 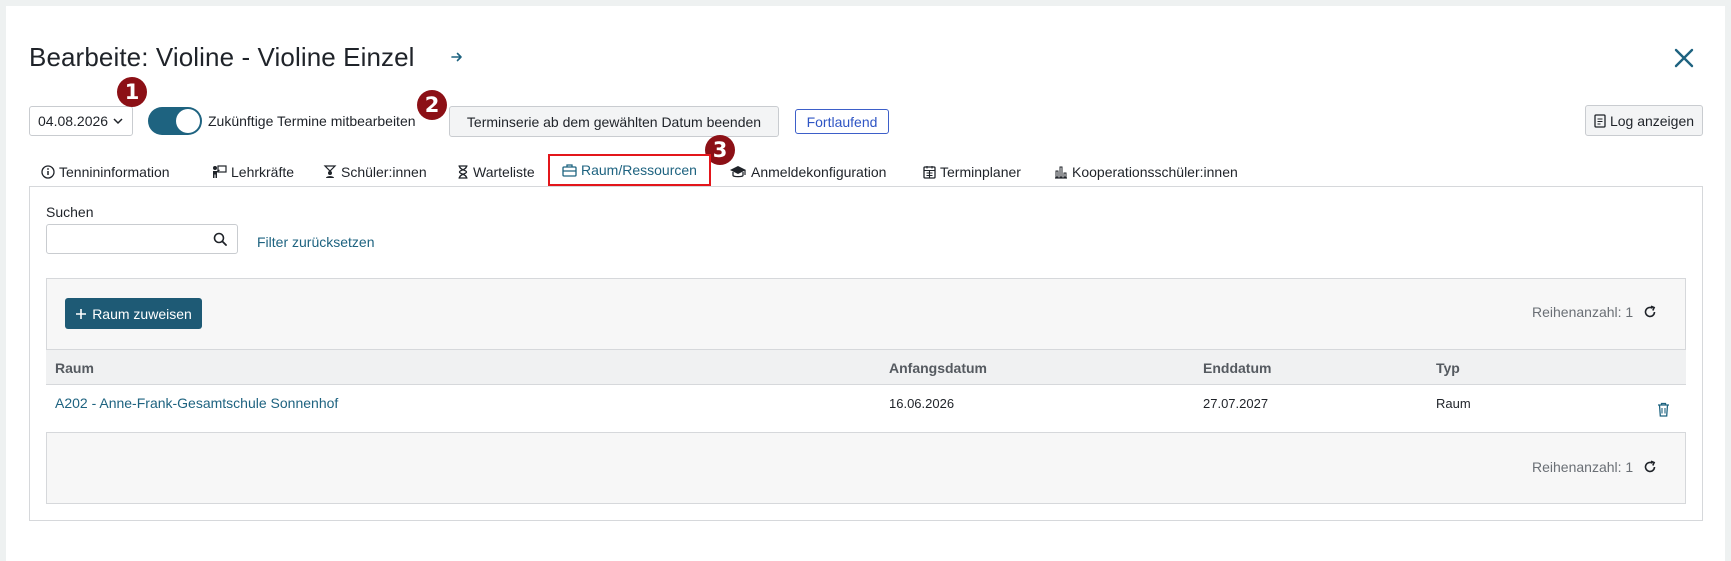 I want to click on date-select: 04.08.2026, so click(x=81, y=121).